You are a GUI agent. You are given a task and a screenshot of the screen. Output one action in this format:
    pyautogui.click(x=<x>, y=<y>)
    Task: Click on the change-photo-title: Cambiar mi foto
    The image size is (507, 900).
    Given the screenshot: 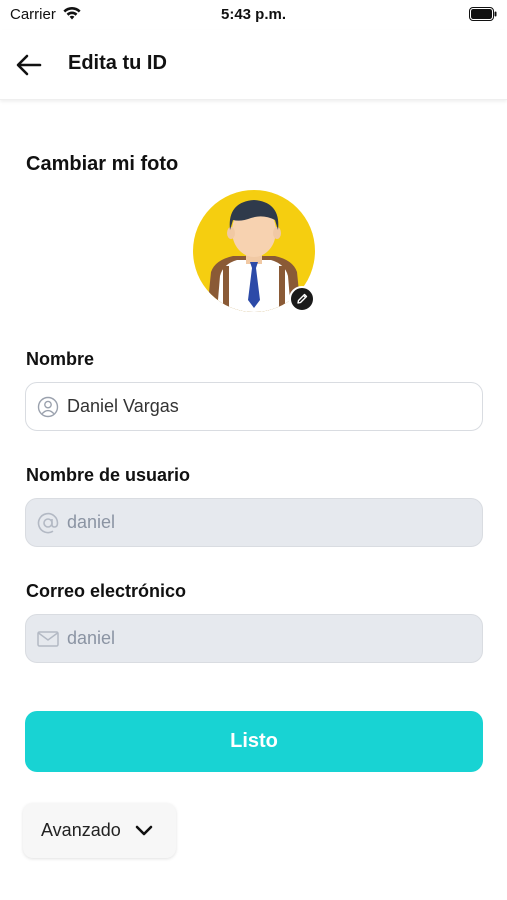 What is the action you would take?
    pyautogui.click(x=102, y=164)
    